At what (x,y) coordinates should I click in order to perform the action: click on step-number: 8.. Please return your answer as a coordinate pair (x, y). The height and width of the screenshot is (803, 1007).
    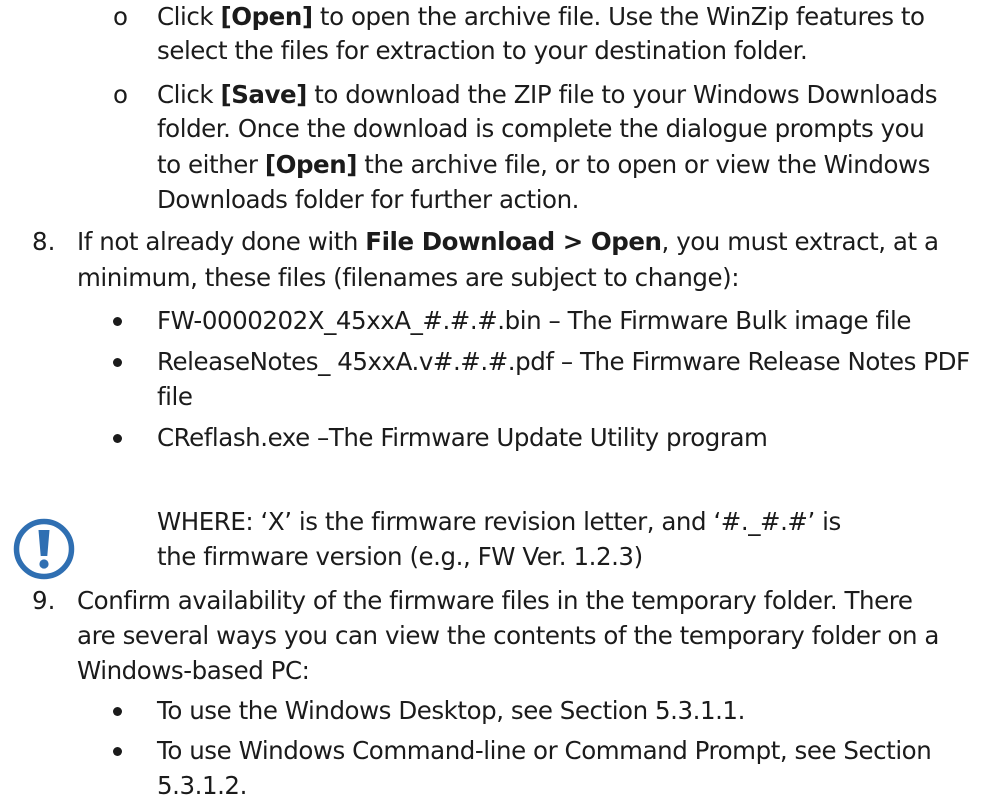
    Looking at the image, I should click on (44, 241).